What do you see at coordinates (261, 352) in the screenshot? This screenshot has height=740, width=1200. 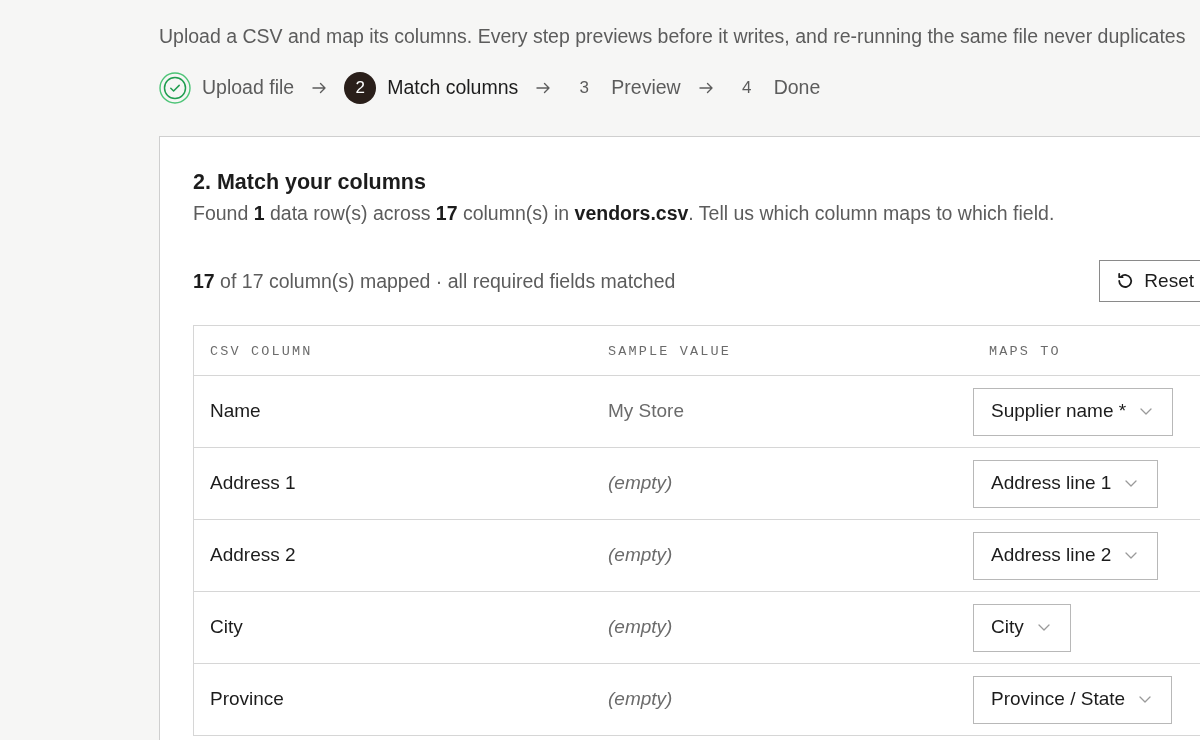 I see `column-header: CSV COLUMN` at bounding box center [261, 352].